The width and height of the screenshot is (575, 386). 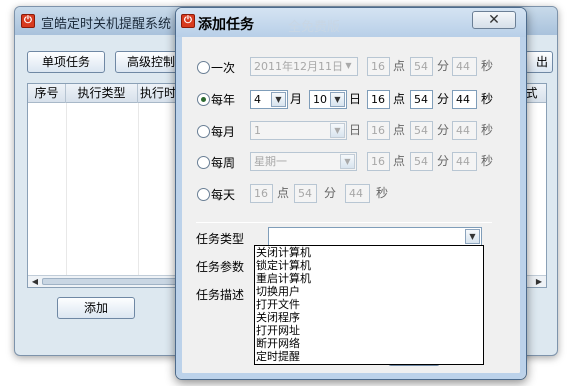 I want to click on scrollbar-thumb, so click(x=112, y=281).